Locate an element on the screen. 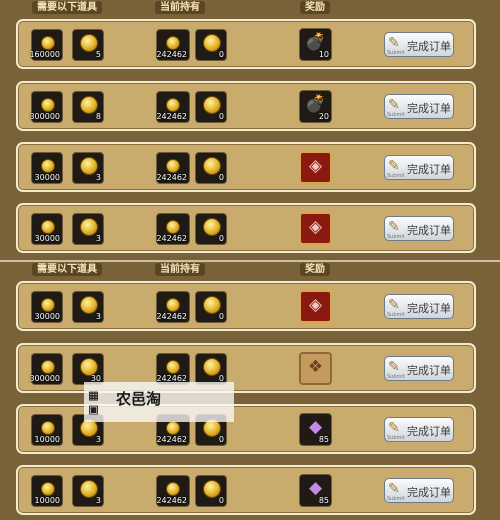  reward-slot: 💣 10 is located at coordinates (315, 44).